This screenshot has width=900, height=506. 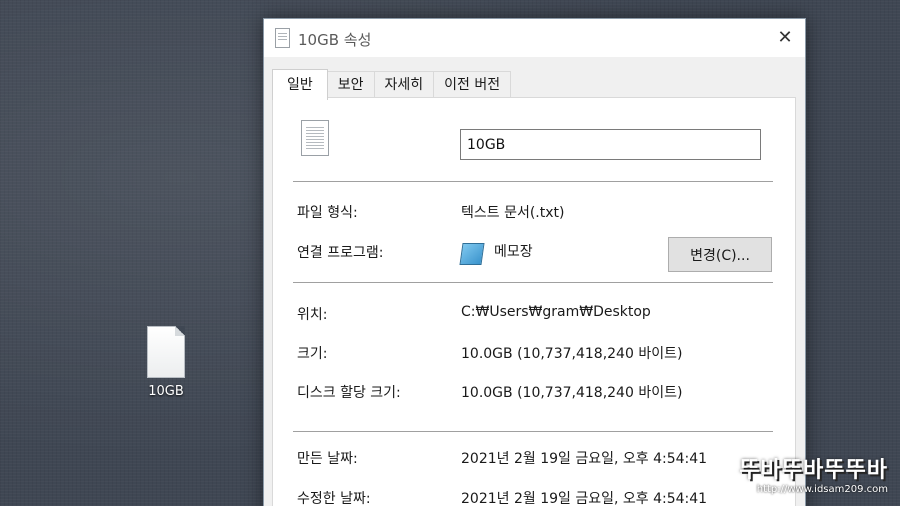 I want to click on modified-value: 2021년 2월 19일 금요일, 오후 4:54:41, so click(x=584, y=498).